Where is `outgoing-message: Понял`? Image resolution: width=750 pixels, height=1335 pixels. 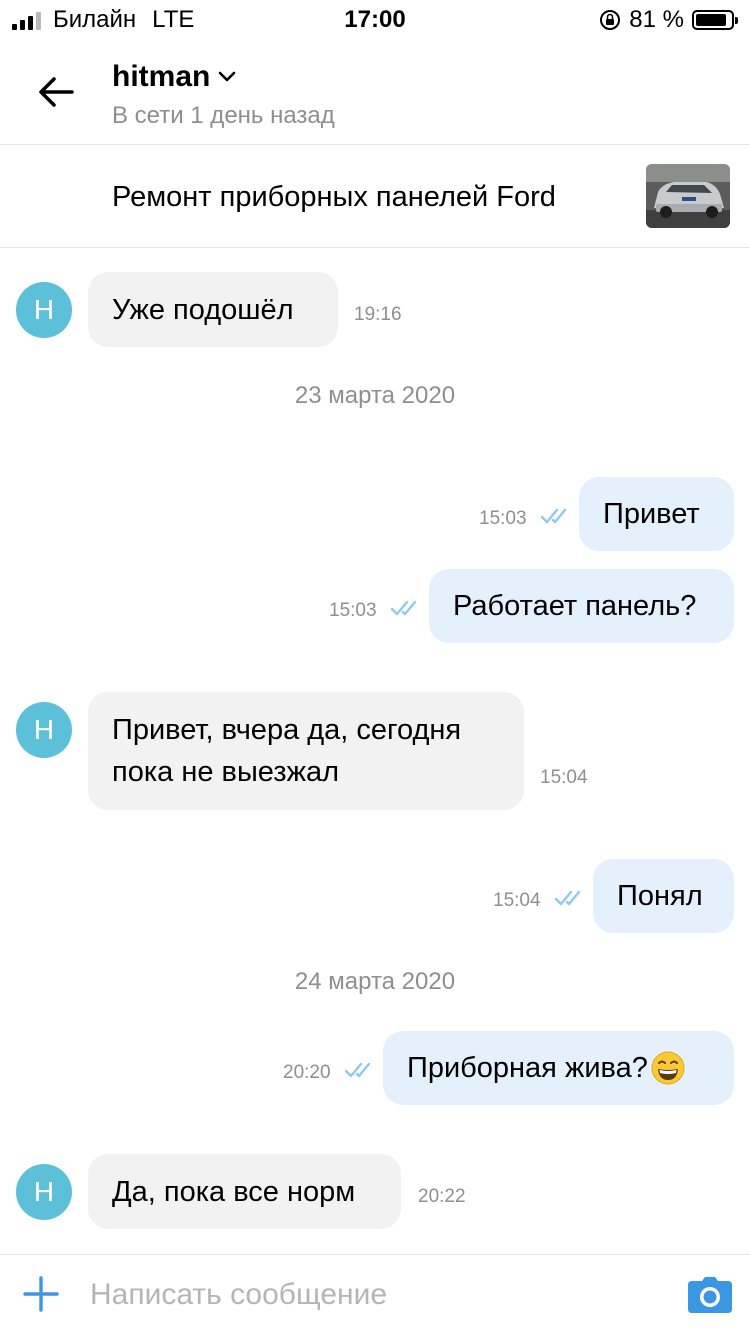 outgoing-message: Понял is located at coordinates (663, 896).